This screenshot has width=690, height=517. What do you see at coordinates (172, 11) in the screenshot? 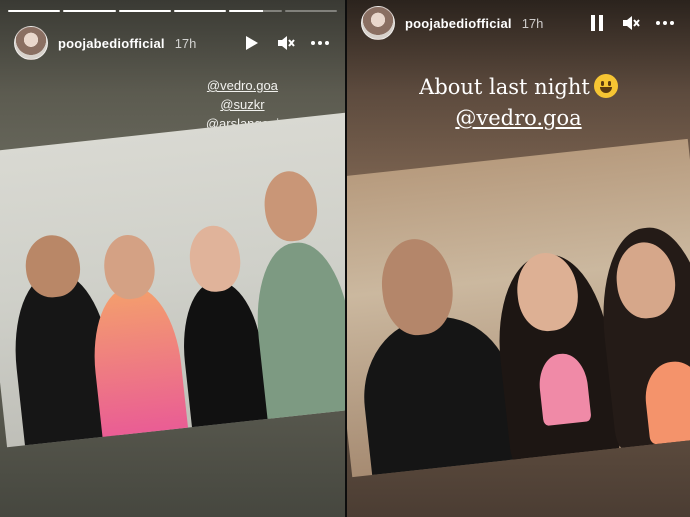
I see `story-progress-bar` at bounding box center [172, 11].